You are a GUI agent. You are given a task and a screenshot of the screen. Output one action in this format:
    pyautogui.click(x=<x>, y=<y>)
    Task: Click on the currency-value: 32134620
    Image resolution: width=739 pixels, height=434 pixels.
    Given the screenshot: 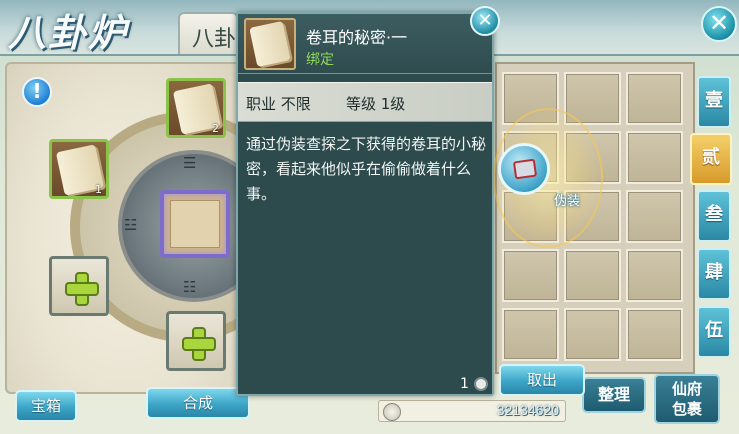 What is the action you would take?
    pyautogui.click(x=527, y=410)
    